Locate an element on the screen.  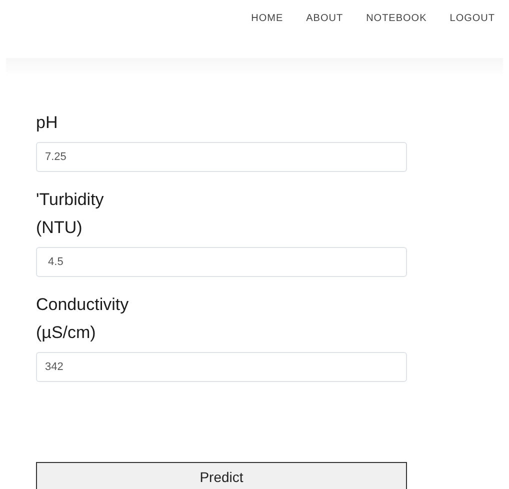
predict-button: Predict is located at coordinates (221, 475).